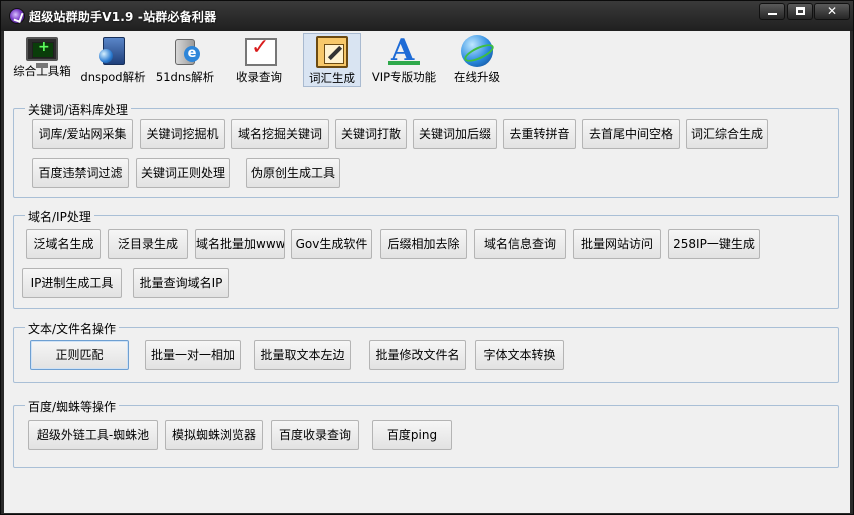  I want to click on button-keyword-miner: 关键词挖掘机, so click(182, 134).